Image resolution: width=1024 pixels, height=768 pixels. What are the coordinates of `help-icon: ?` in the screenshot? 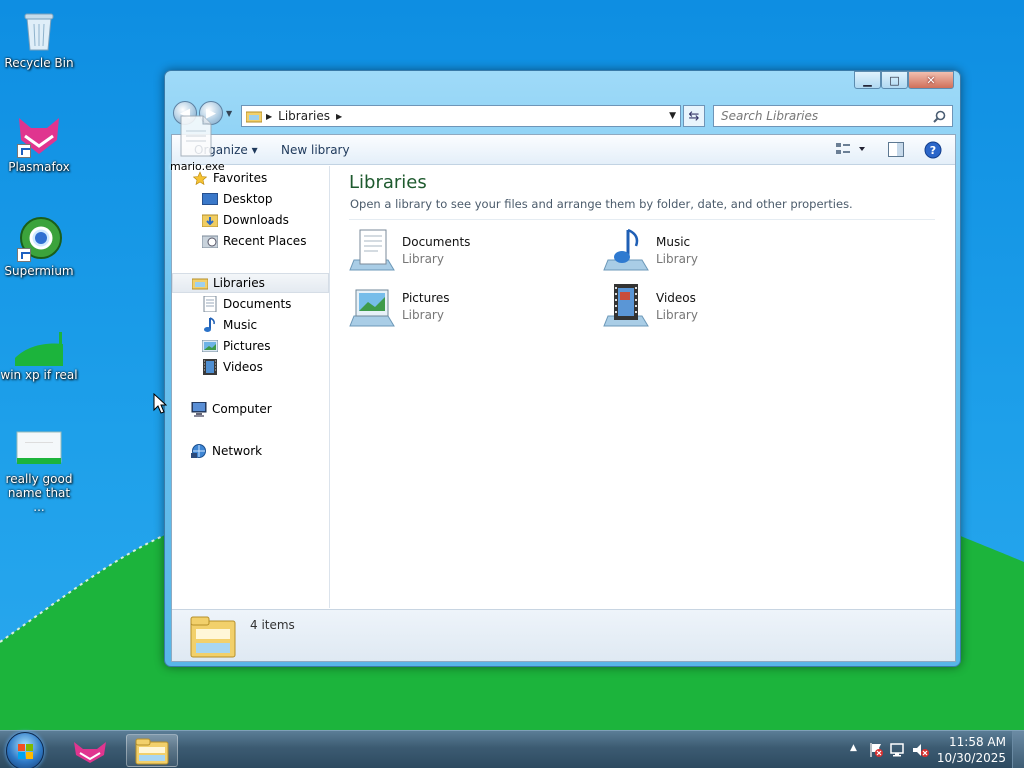 It's located at (933, 150).